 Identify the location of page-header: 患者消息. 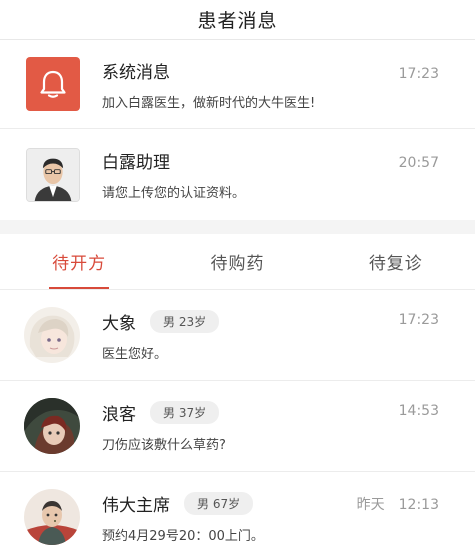
(237, 20).